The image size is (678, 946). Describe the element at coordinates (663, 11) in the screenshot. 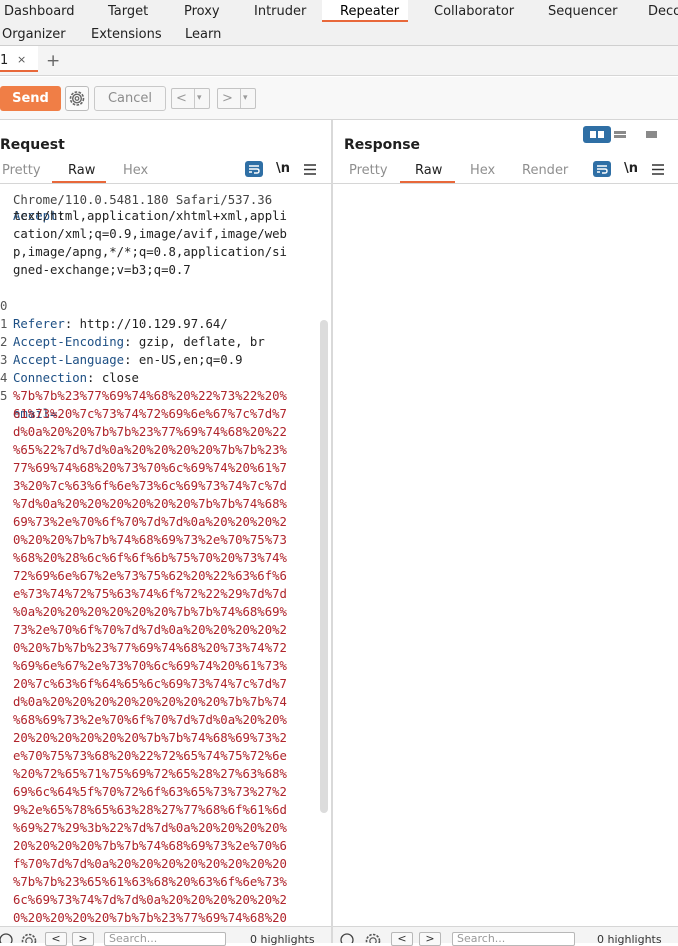

I see `tab-decoder: Deco` at that location.